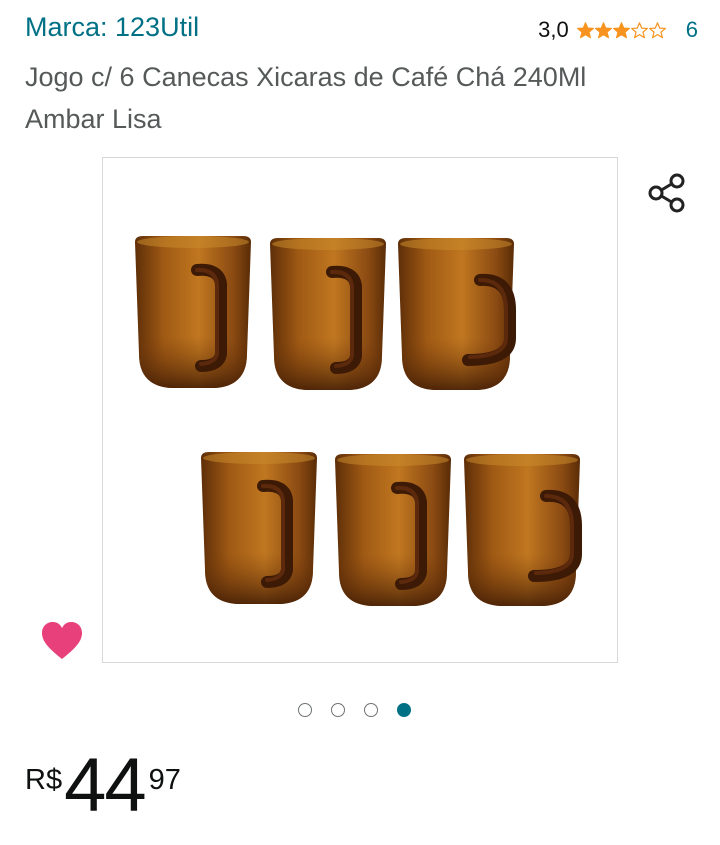  I want to click on brand-link: Marca: 123Util, so click(112, 27).